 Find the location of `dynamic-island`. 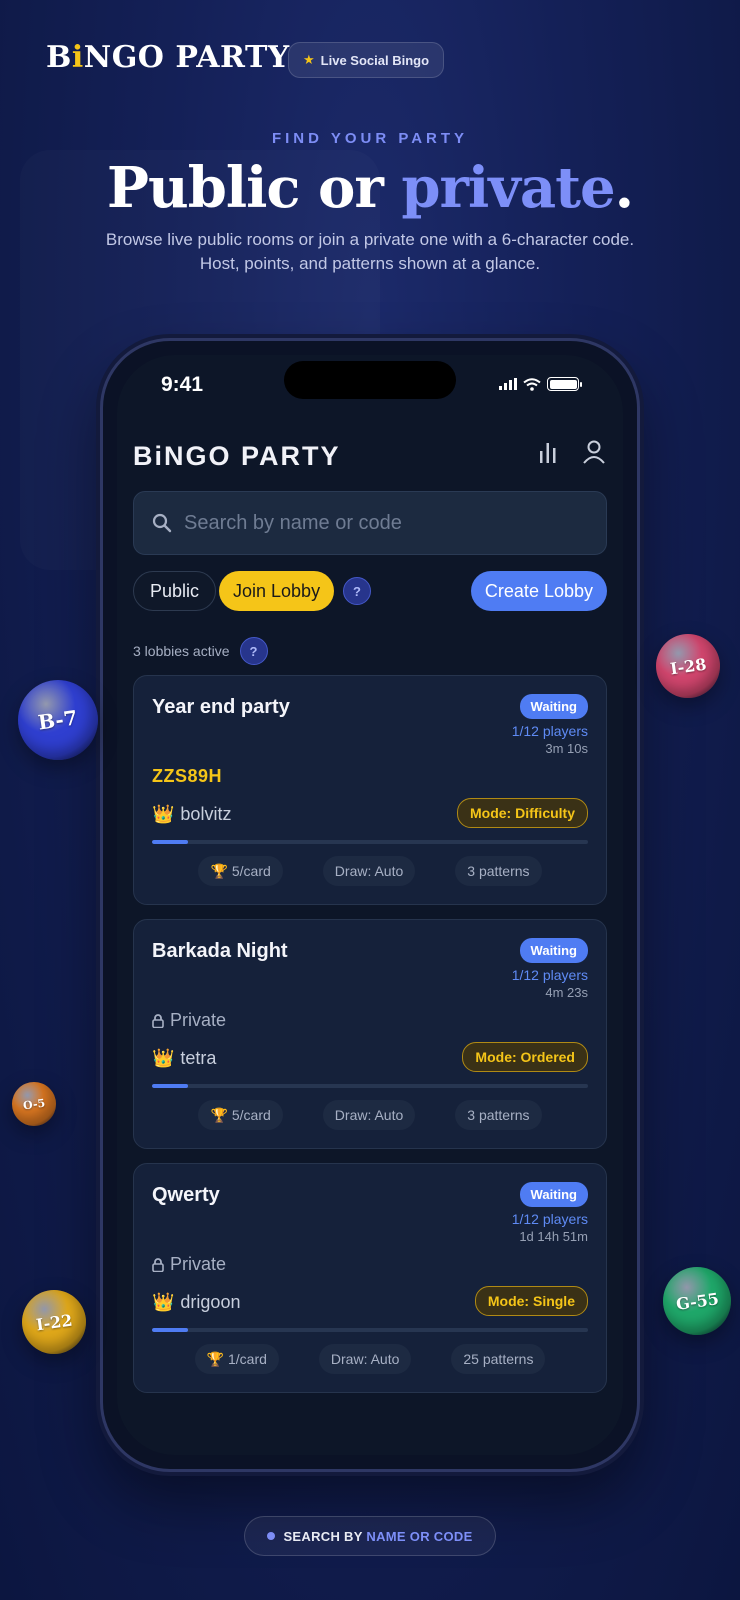

dynamic-island is located at coordinates (370, 380).